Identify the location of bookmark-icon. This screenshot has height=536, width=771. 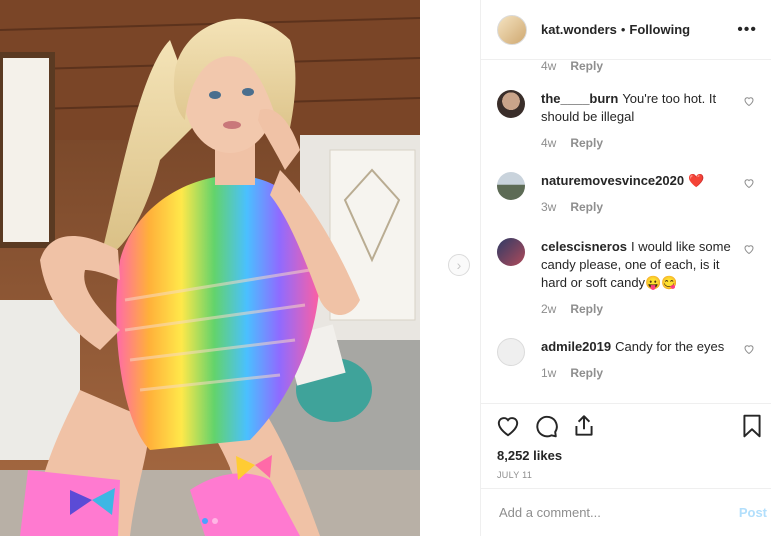
(752, 426).